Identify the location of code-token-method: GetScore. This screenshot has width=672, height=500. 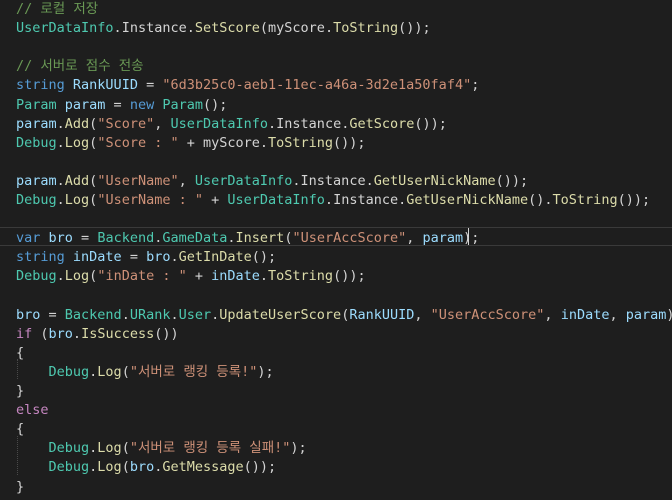
(382, 123).